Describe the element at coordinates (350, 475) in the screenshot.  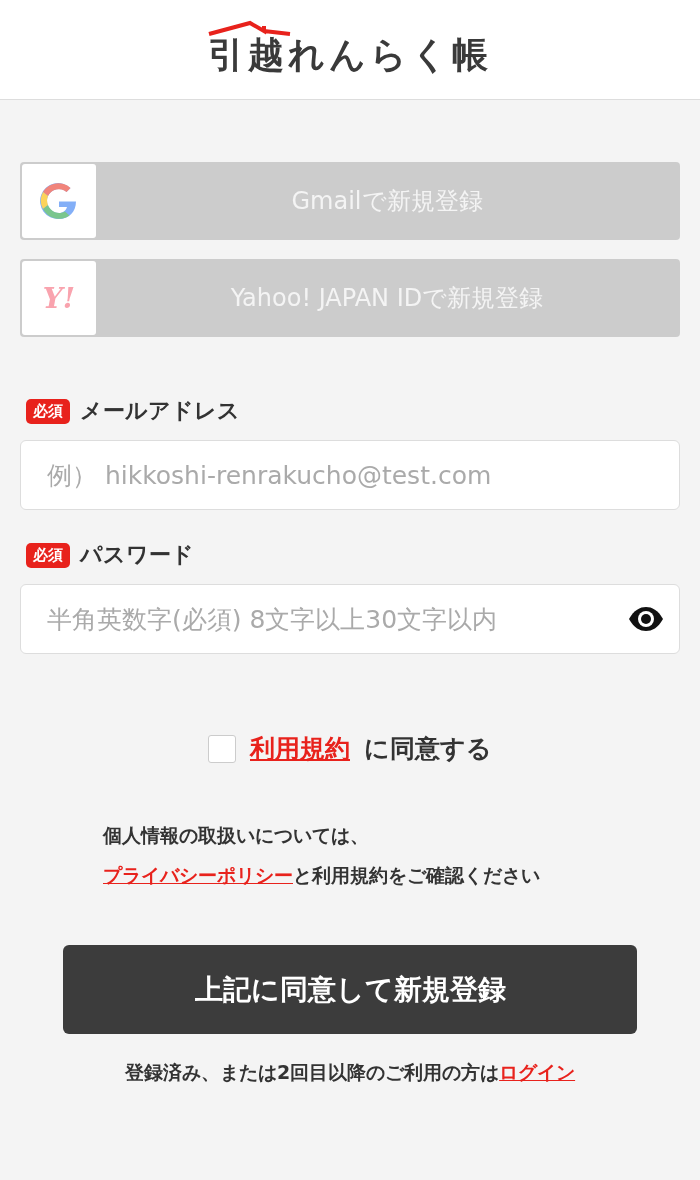
I see `email-field: 例） hikkoshi-renrakucho@test.com` at that location.